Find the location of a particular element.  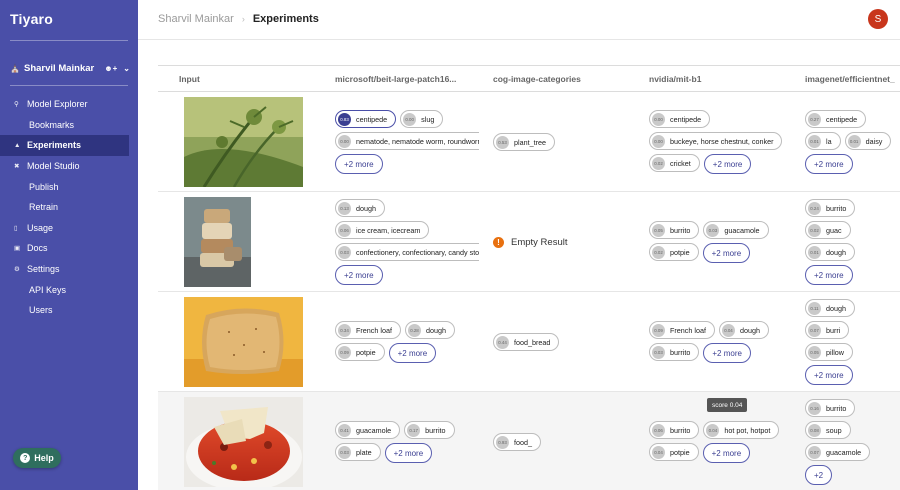

score-badge: 0.02 is located at coordinates (658, 252).